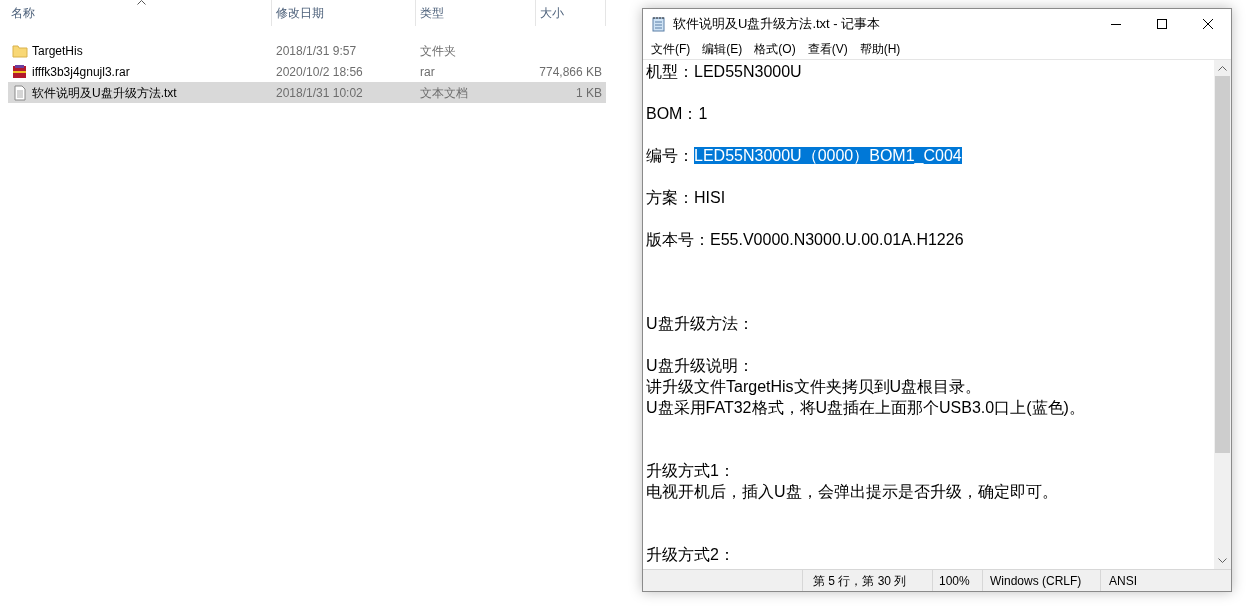 This screenshot has width=1251, height=610. I want to click on menu-item: 格式(O), so click(775, 49).